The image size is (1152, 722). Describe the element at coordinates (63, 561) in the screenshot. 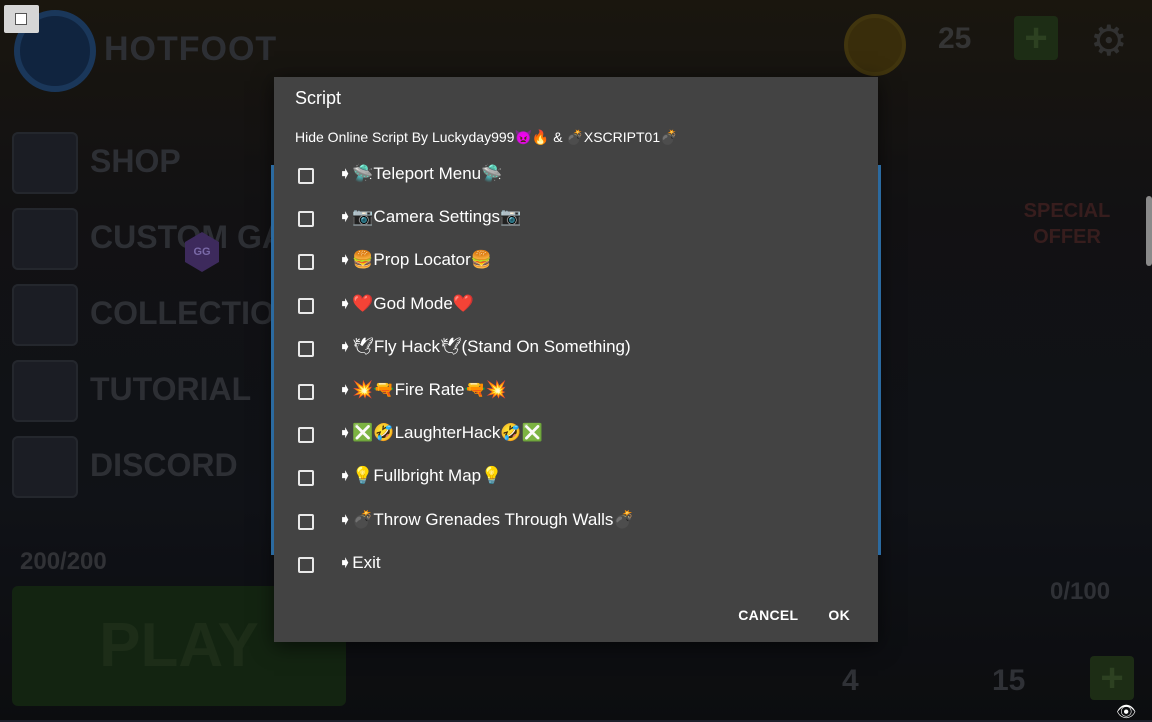

I see `energy-counter: 200/200` at that location.